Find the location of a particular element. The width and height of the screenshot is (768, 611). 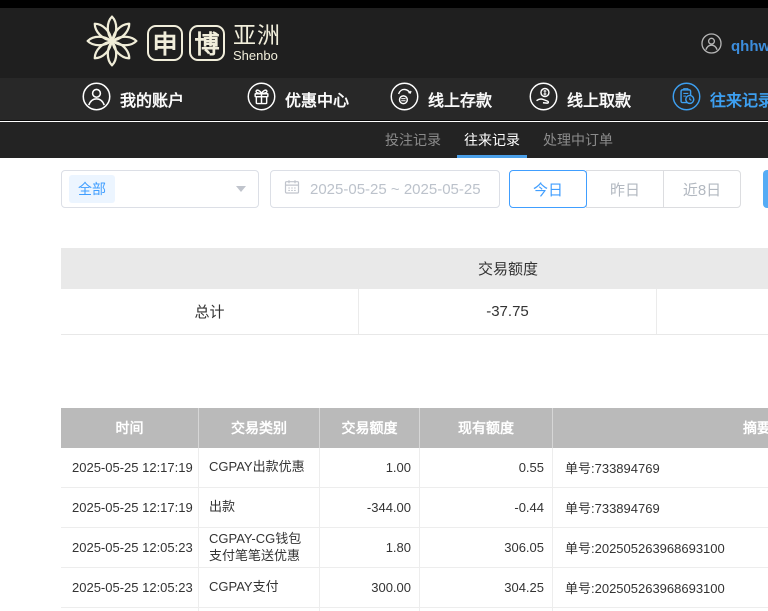

nav-item-my-account: 我的账户 is located at coordinates (133, 99).